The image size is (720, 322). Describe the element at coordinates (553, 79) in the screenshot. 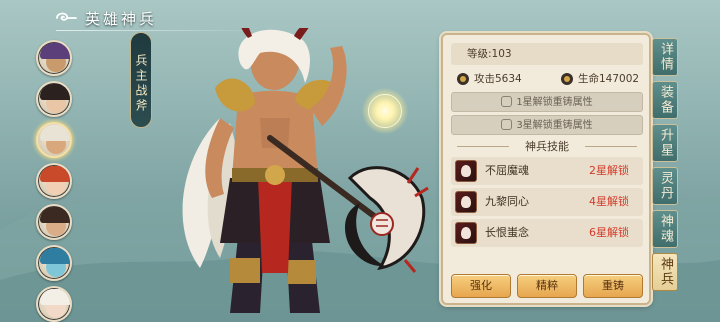

I see `stats-row: 攻击 5634 生命 147002` at that location.